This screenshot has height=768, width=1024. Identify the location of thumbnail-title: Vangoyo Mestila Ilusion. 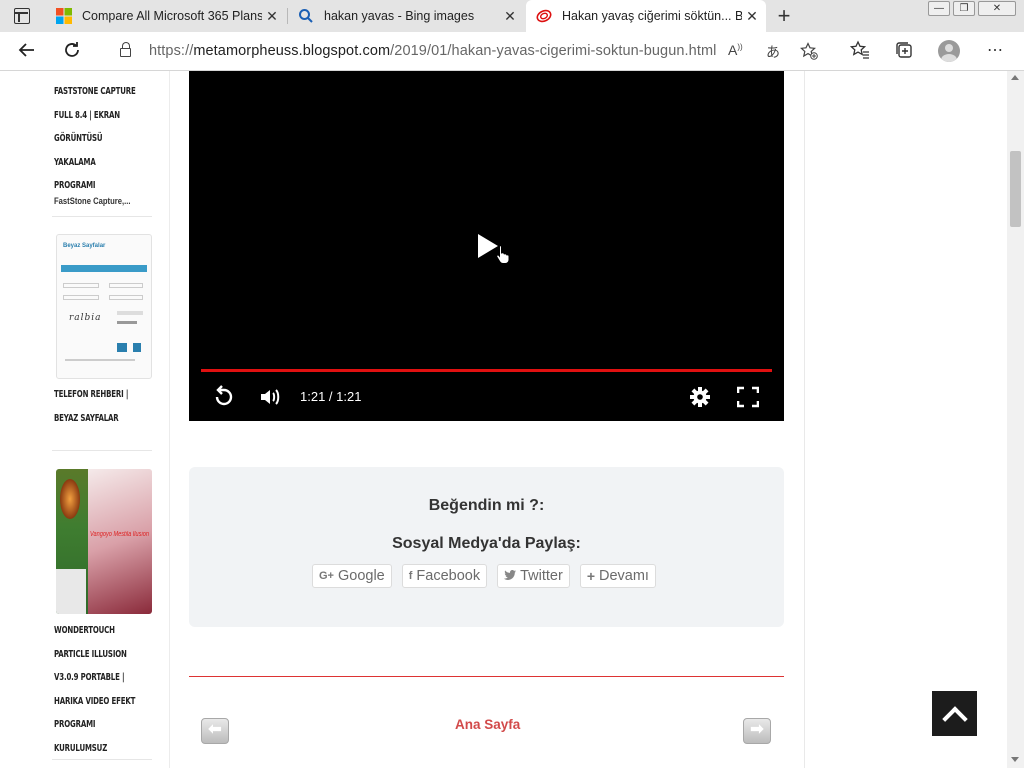
(119, 534).